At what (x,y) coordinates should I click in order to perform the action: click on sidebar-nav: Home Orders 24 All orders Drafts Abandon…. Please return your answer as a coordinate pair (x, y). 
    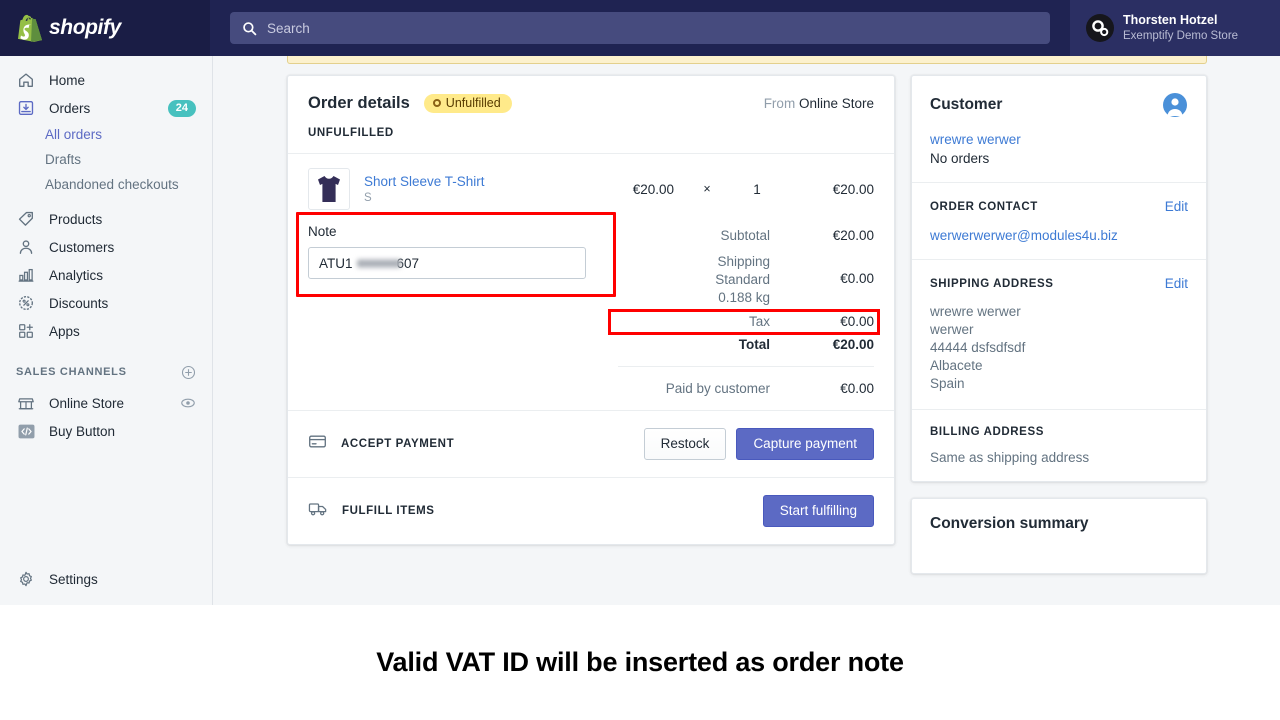
    Looking at the image, I should click on (106, 330).